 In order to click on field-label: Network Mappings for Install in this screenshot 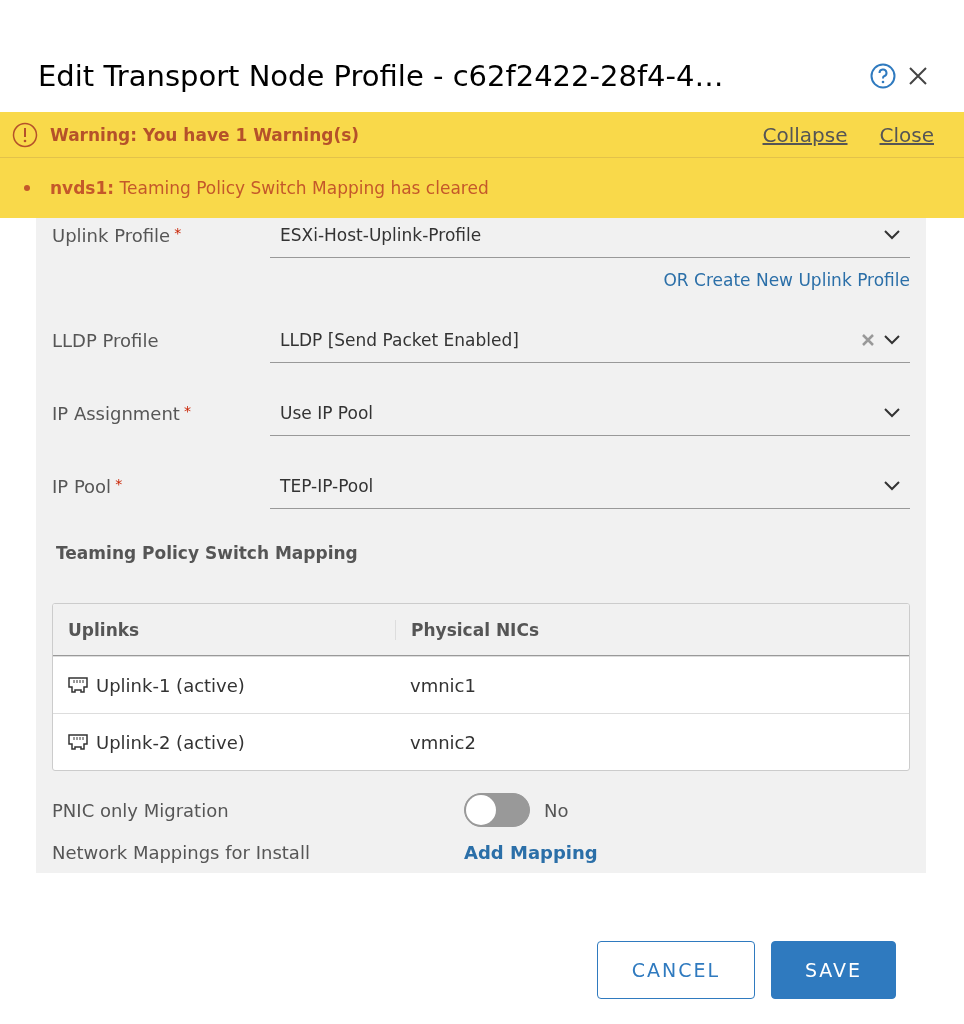, I will do `click(181, 852)`.